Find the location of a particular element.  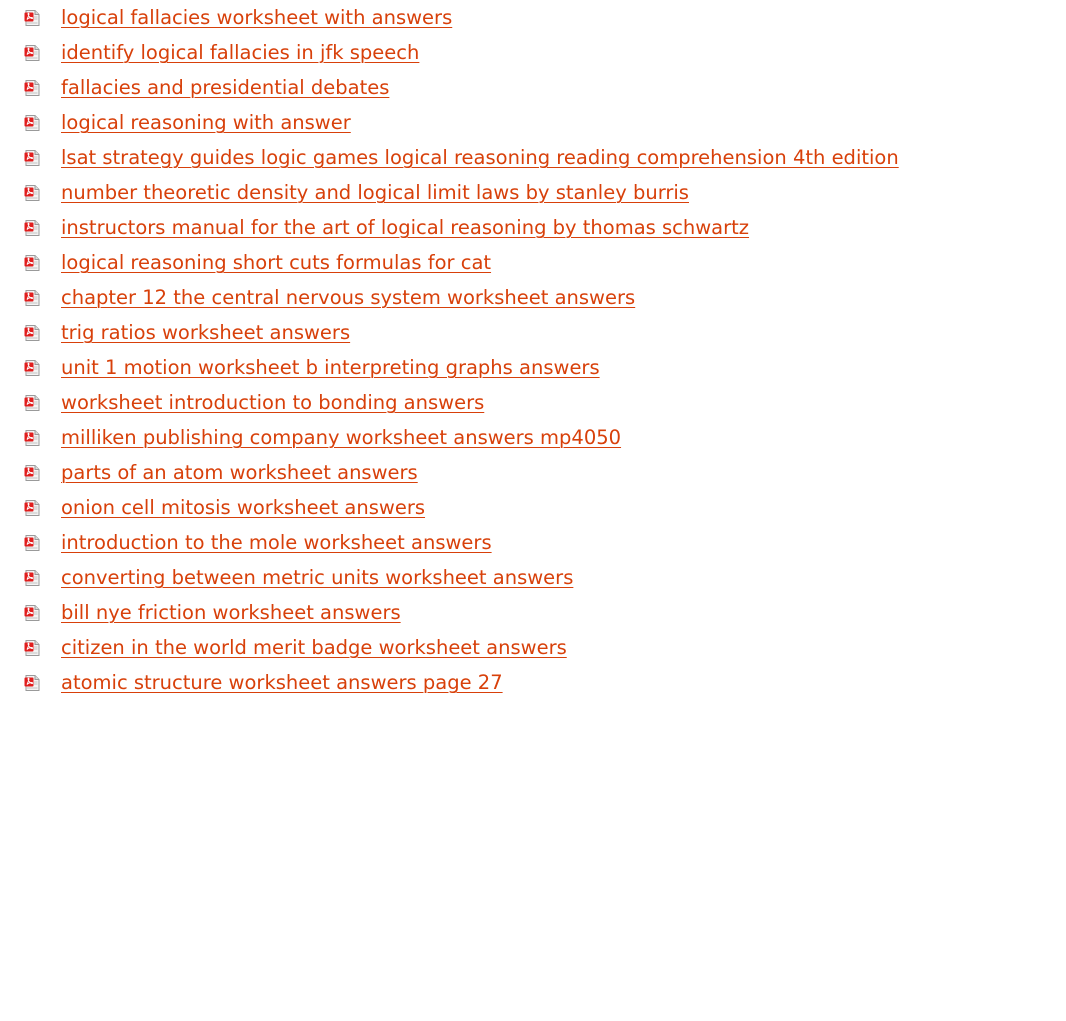

list-item: fallacies and presidential debates is located at coordinates (533, 90).